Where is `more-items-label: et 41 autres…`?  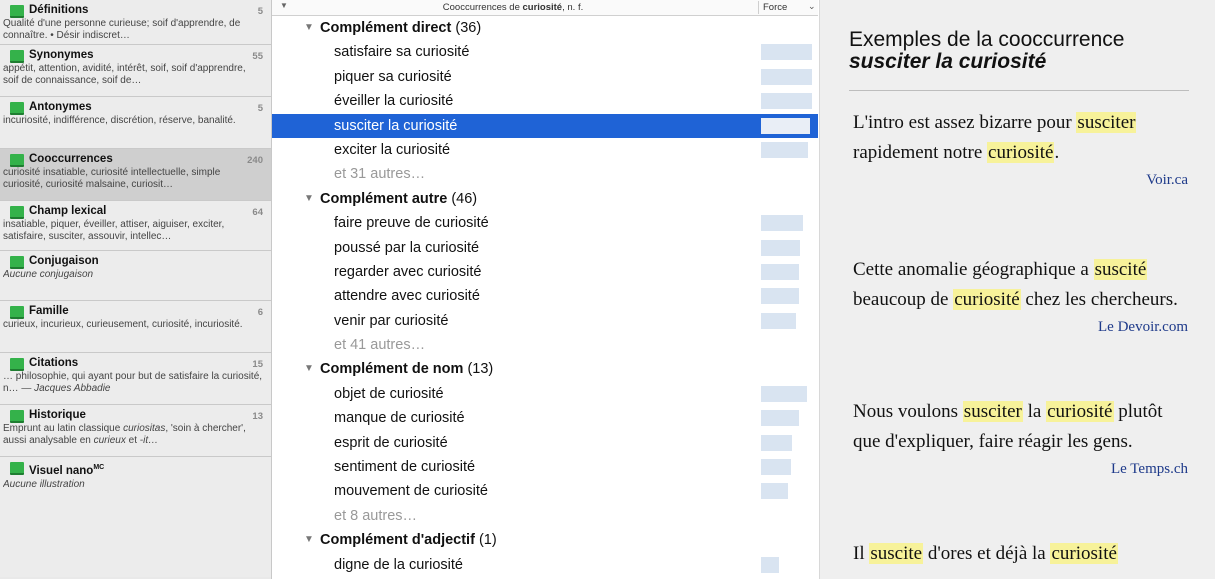
more-items-label: et 41 autres… is located at coordinates (380, 345).